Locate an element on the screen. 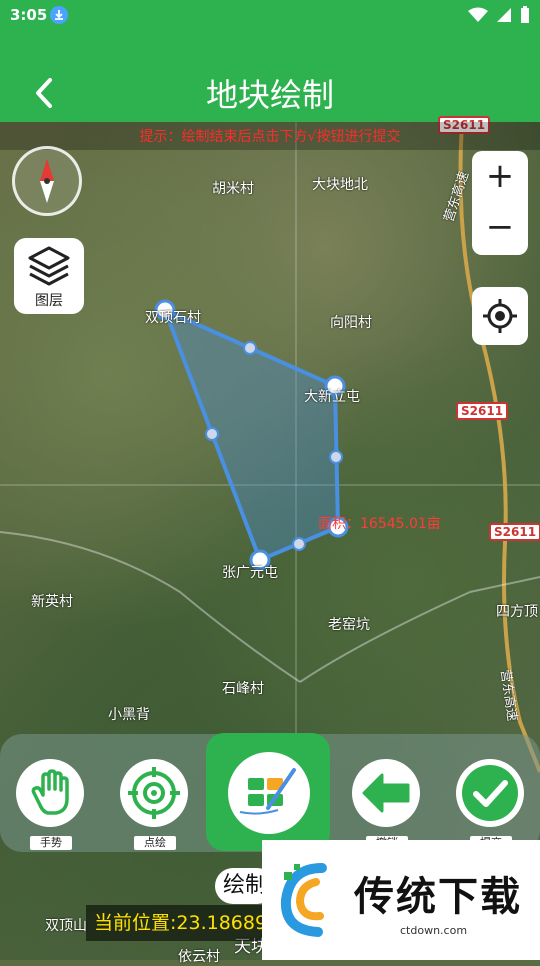 The width and height of the screenshot is (540, 966). map-label: 石峰村 is located at coordinates (243, 689).